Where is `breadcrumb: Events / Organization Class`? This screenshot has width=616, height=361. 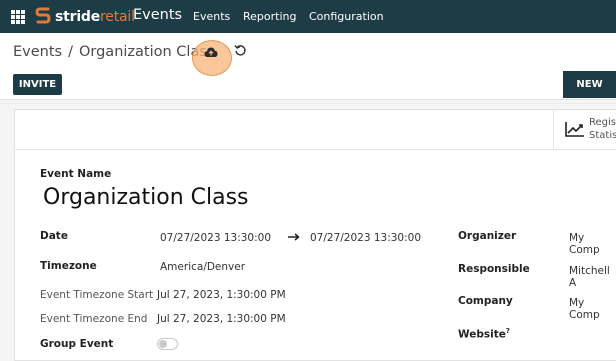
breadcrumb: Events / Organization Class is located at coordinates (113, 52).